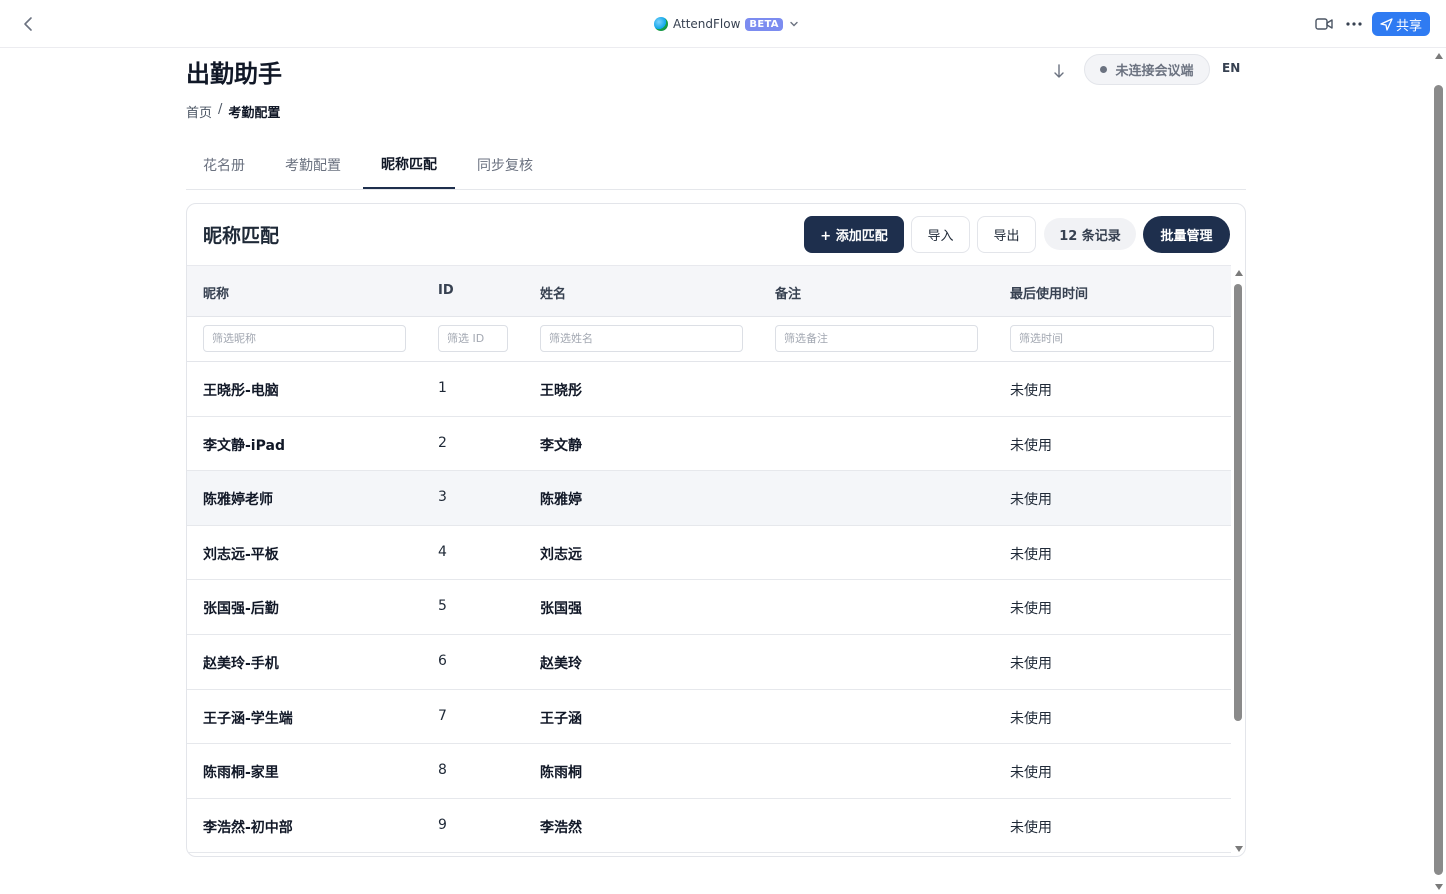 The height and width of the screenshot is (894, 1446). Describe the element at coordinates (764, 24) in the screenshot. I see `beta-badge: BETA` at that location.